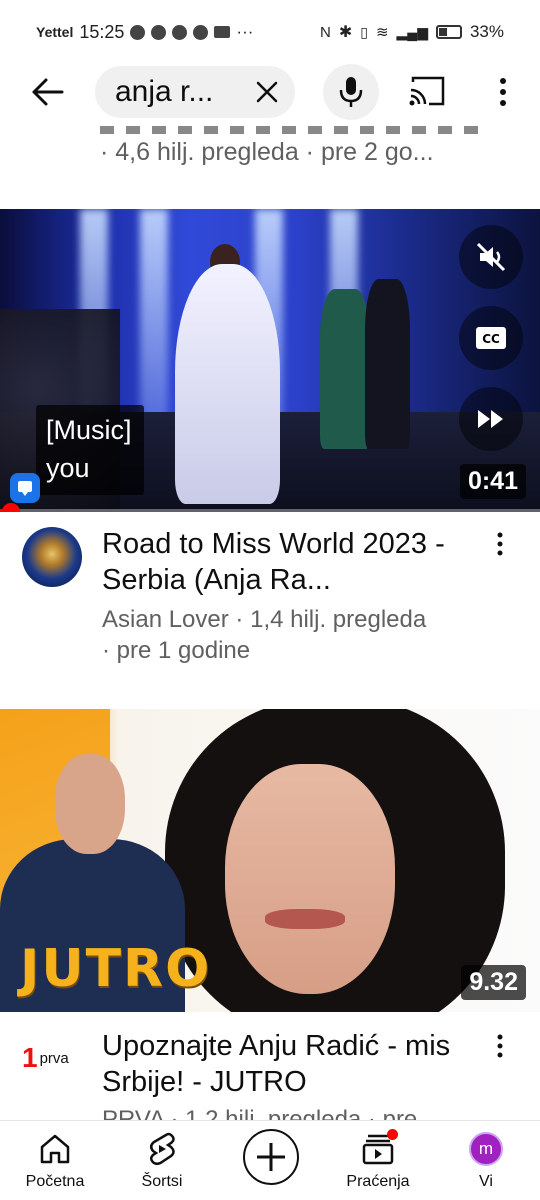 This screenshot has width=540, height=1200. Describe the element at coordinates (90, 450) in the screenshot. I see `closed-caption-box: [Music] you` at that location.